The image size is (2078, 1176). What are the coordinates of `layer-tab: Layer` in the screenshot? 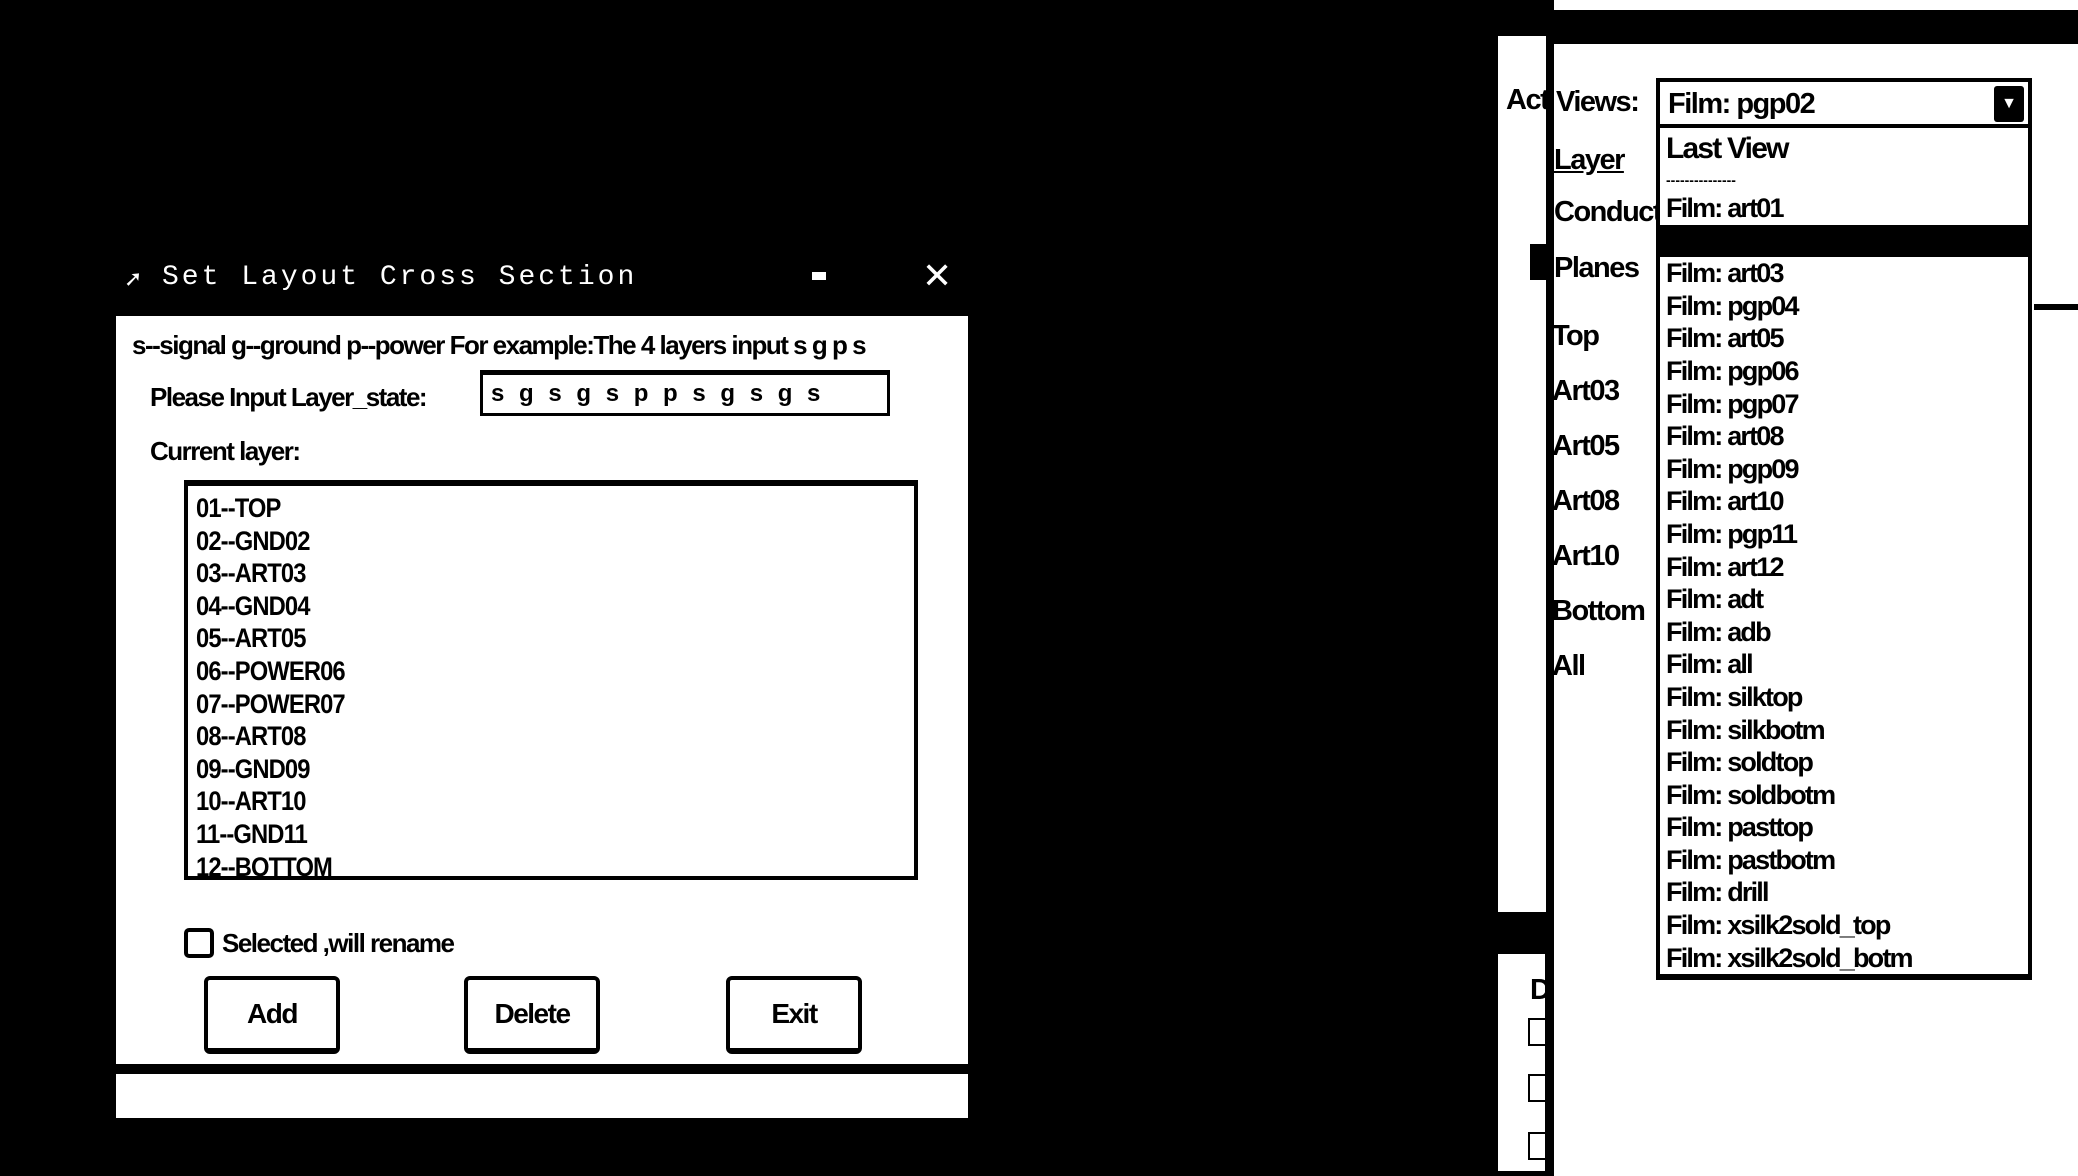 It's located at (1589, 160).